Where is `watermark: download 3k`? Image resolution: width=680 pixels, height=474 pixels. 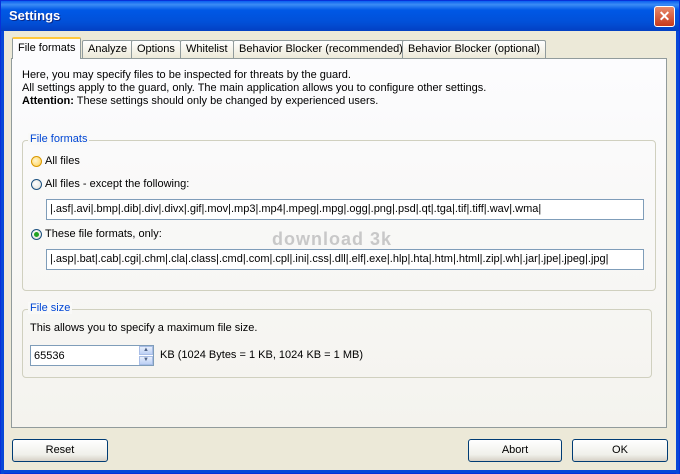 watermark: download 3k is located at coordinates (332, 239).